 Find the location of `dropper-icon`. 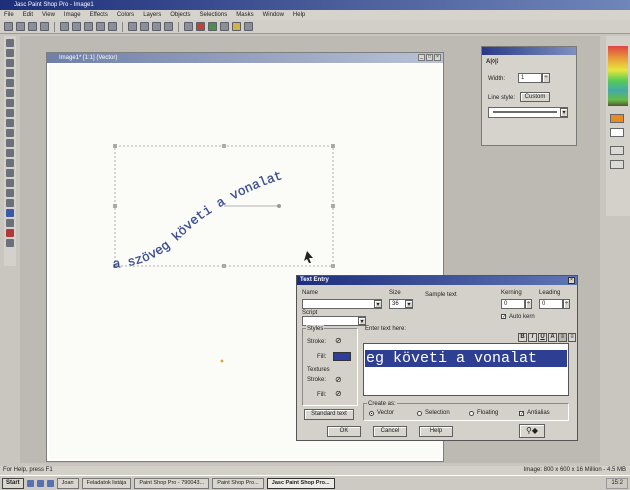

dropper-icon is located at coordinates (10, 123).